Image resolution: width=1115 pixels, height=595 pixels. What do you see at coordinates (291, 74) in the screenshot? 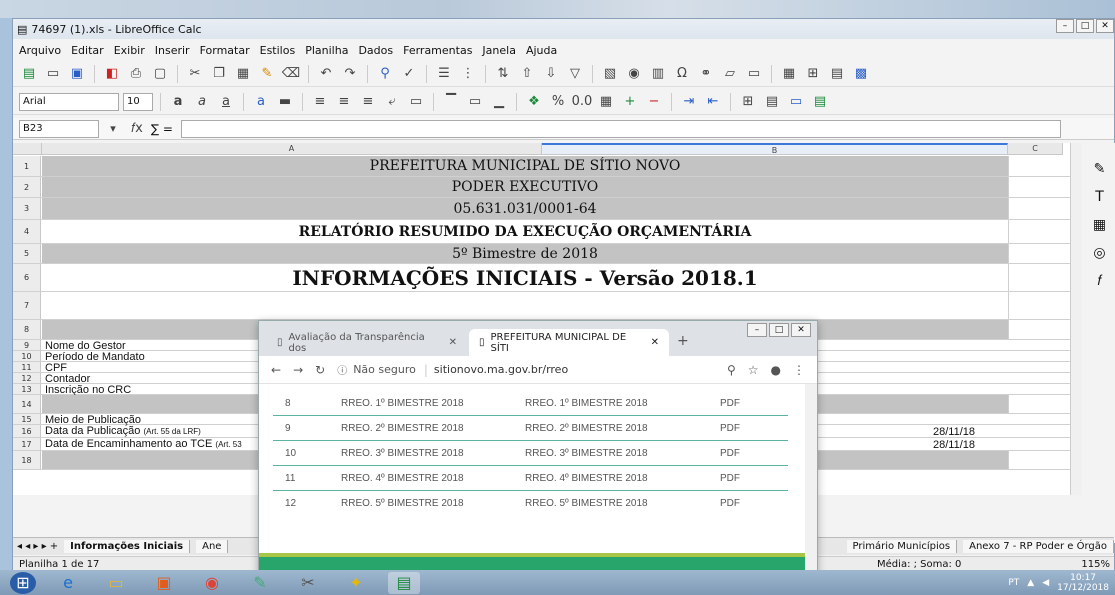
I see `clear-icon: ⌫` at bounding box center [291, 74].